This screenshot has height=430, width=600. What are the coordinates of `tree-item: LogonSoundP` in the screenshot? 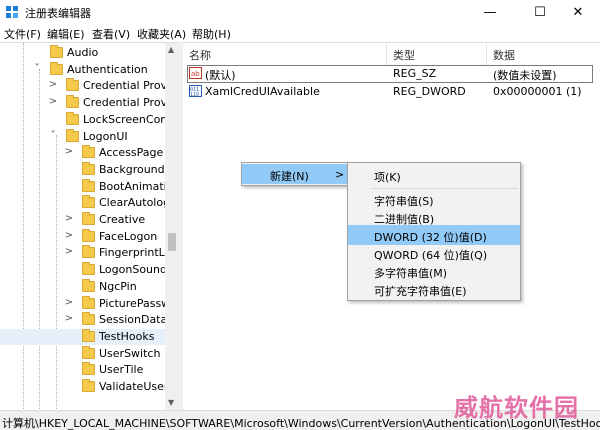 It's located at (87, 270).